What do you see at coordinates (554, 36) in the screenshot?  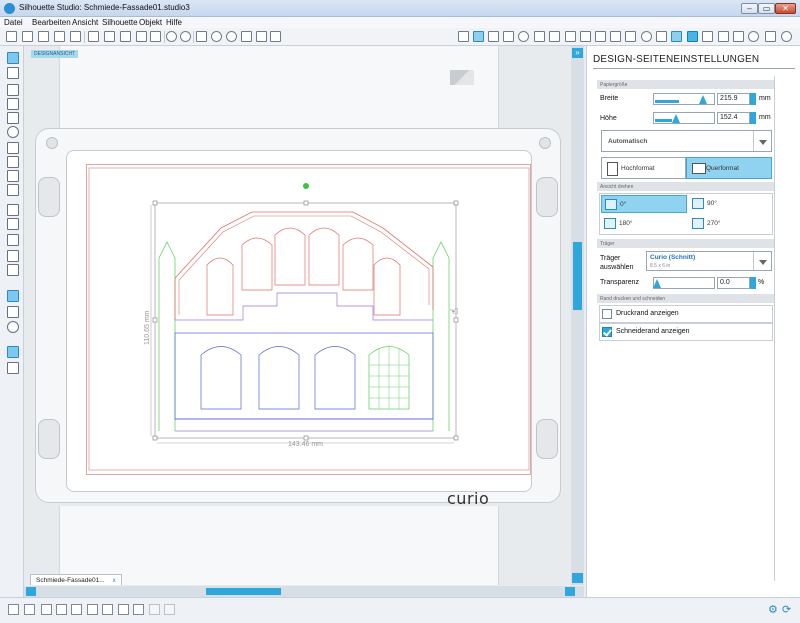 I see `line-style-icon` at bounding box center [554, 36].